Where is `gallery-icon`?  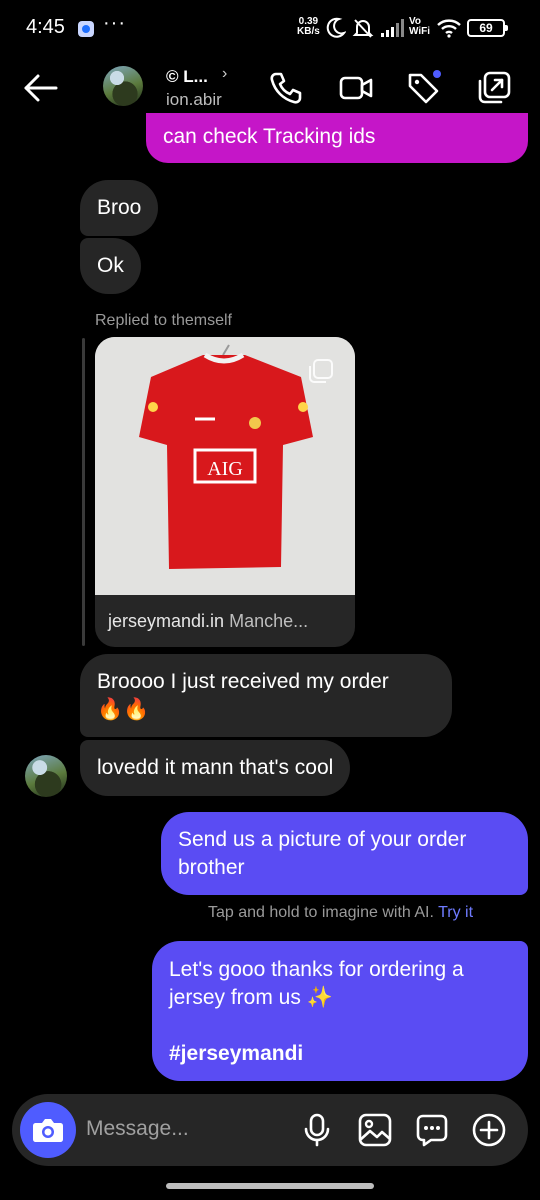
gallery-icon is located at coordinates (375, 1130).